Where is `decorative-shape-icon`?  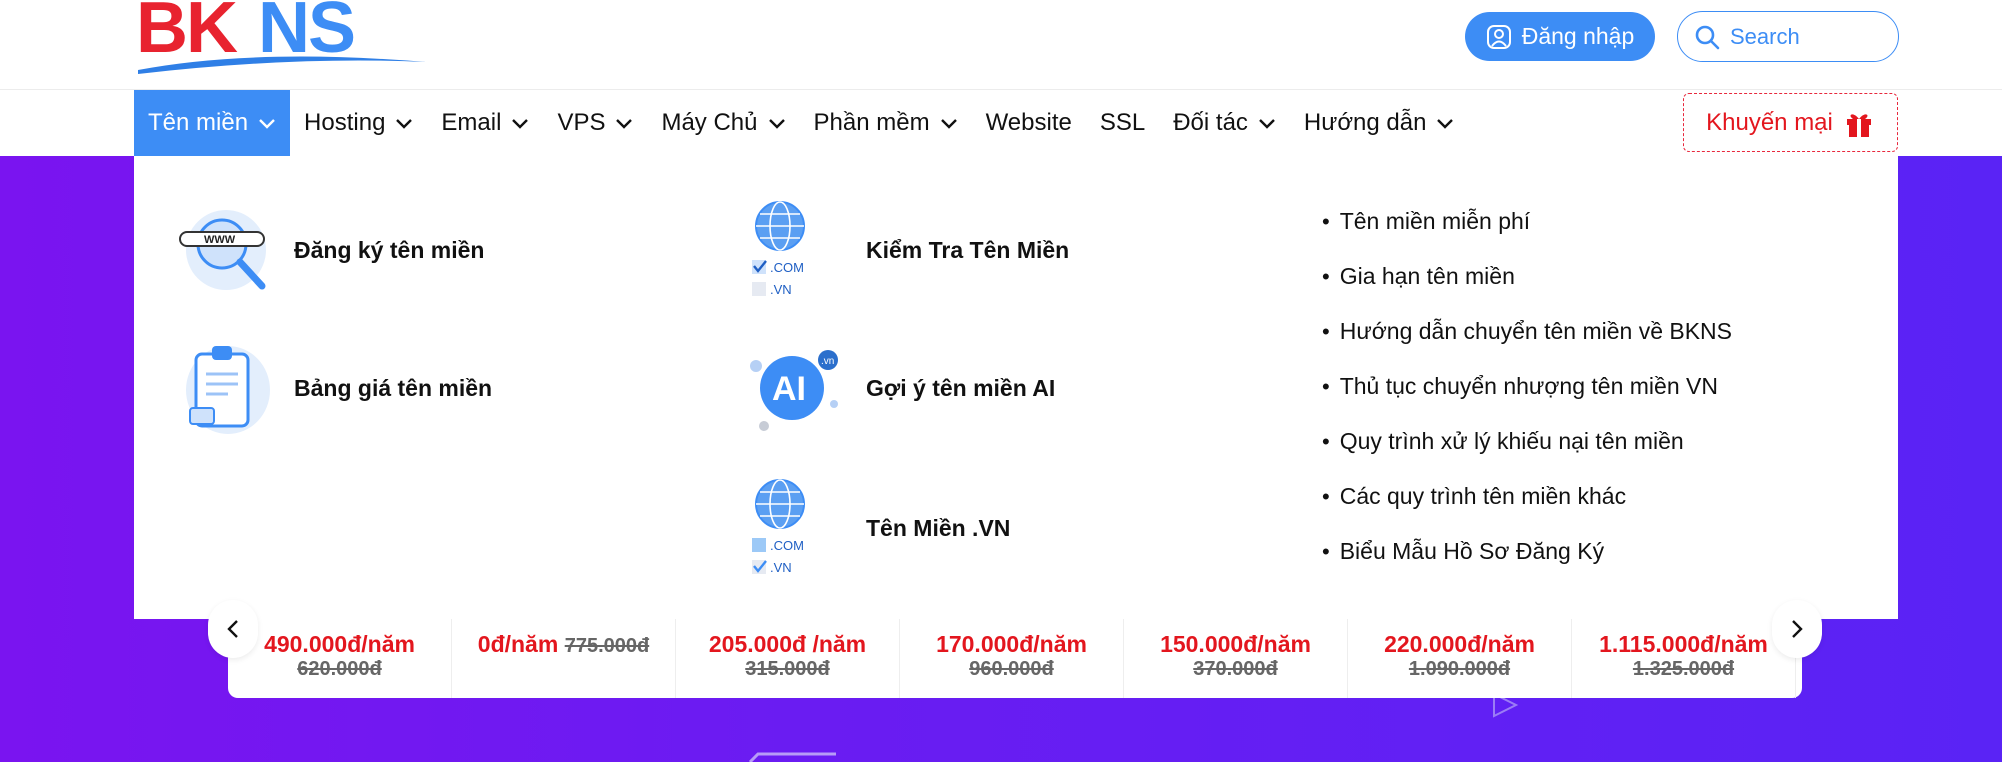
decorative-shape-icon is located at coordinates (792, 757).